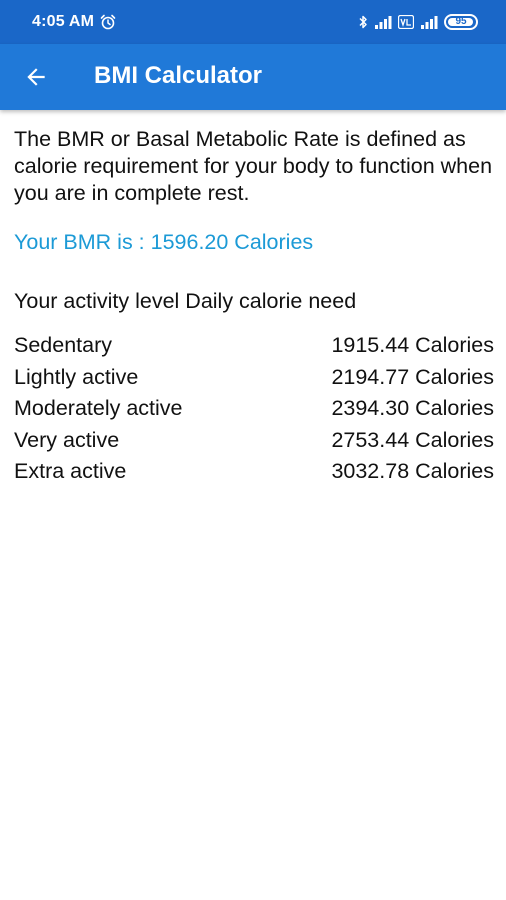 This screenshot has width=506, height=900. What do you see at coordinates (178, 75) in the screenshot?
I see `page-title: BMI Calculator` at bounding box center [178, 75].